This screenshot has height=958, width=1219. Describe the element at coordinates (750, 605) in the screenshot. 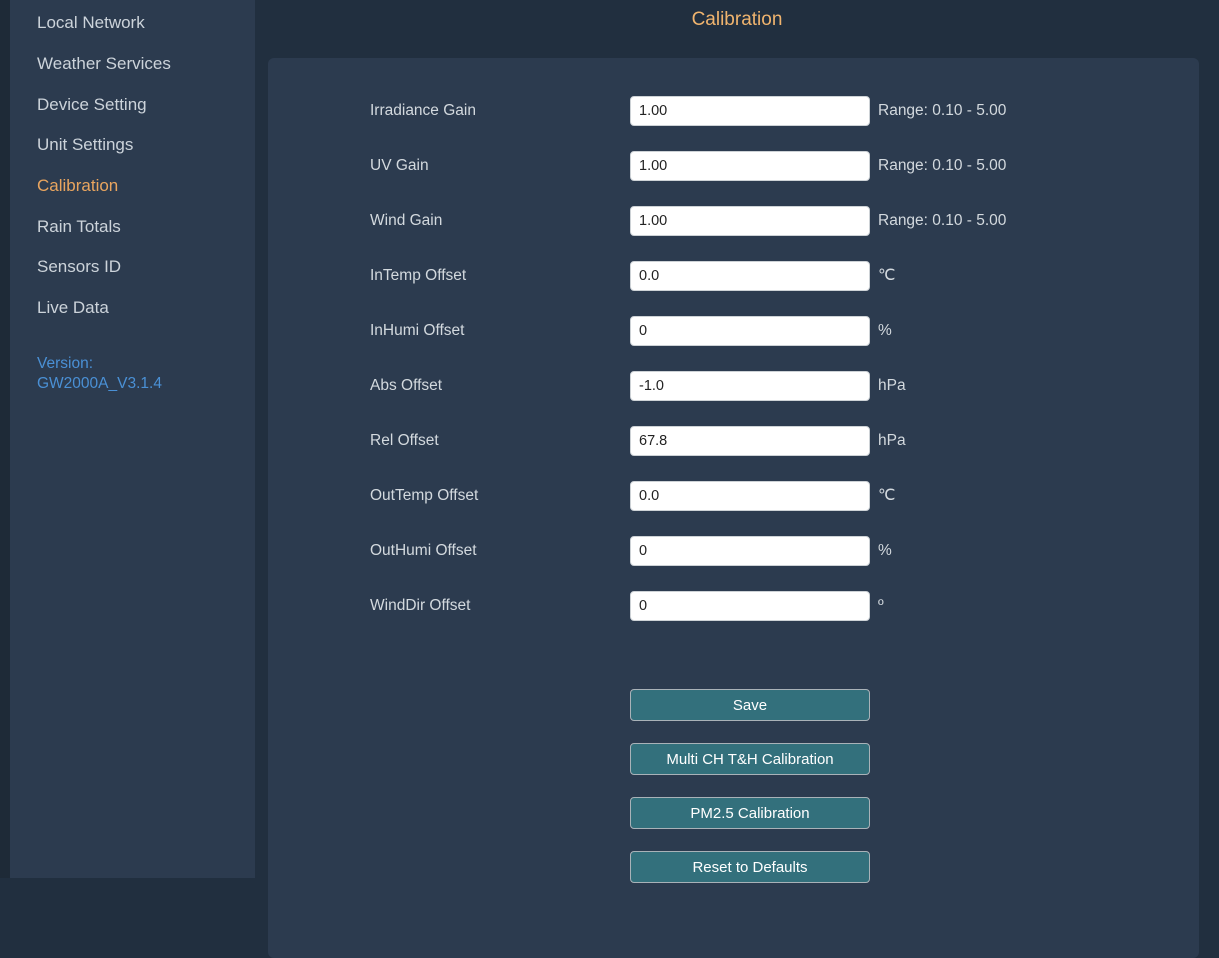

I see `winddir-offset-input` at that location.